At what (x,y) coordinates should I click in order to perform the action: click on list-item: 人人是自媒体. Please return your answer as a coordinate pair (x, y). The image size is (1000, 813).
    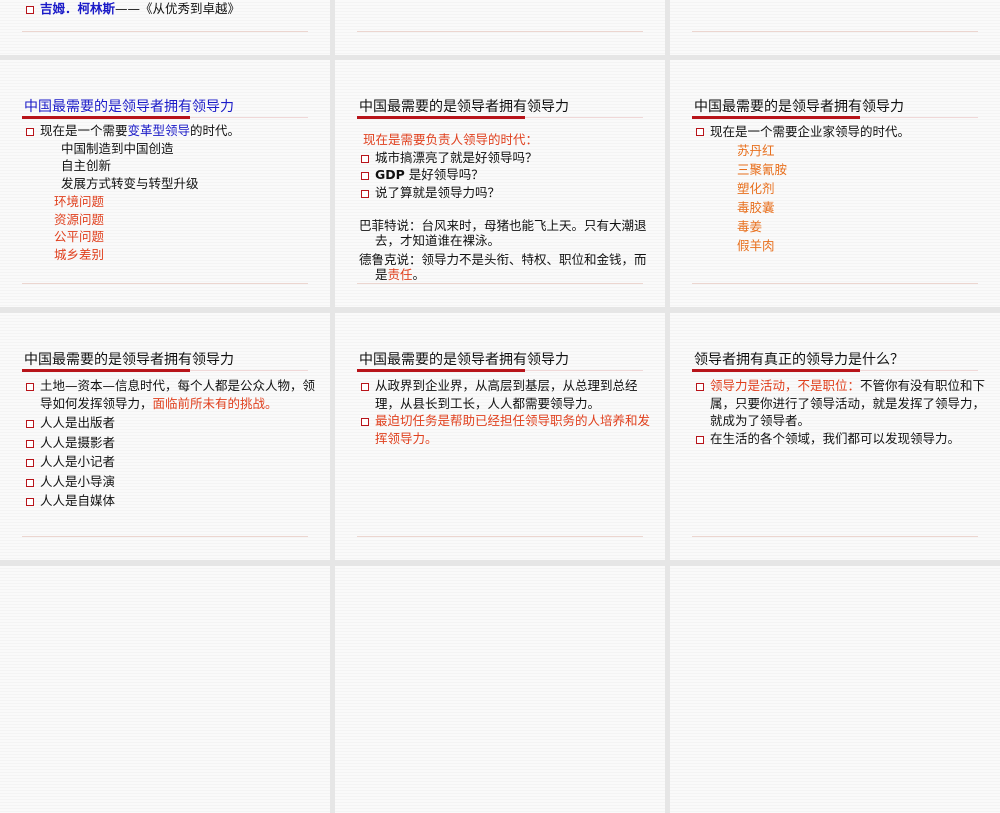
    Looking at the image, I should click on (170, 501).